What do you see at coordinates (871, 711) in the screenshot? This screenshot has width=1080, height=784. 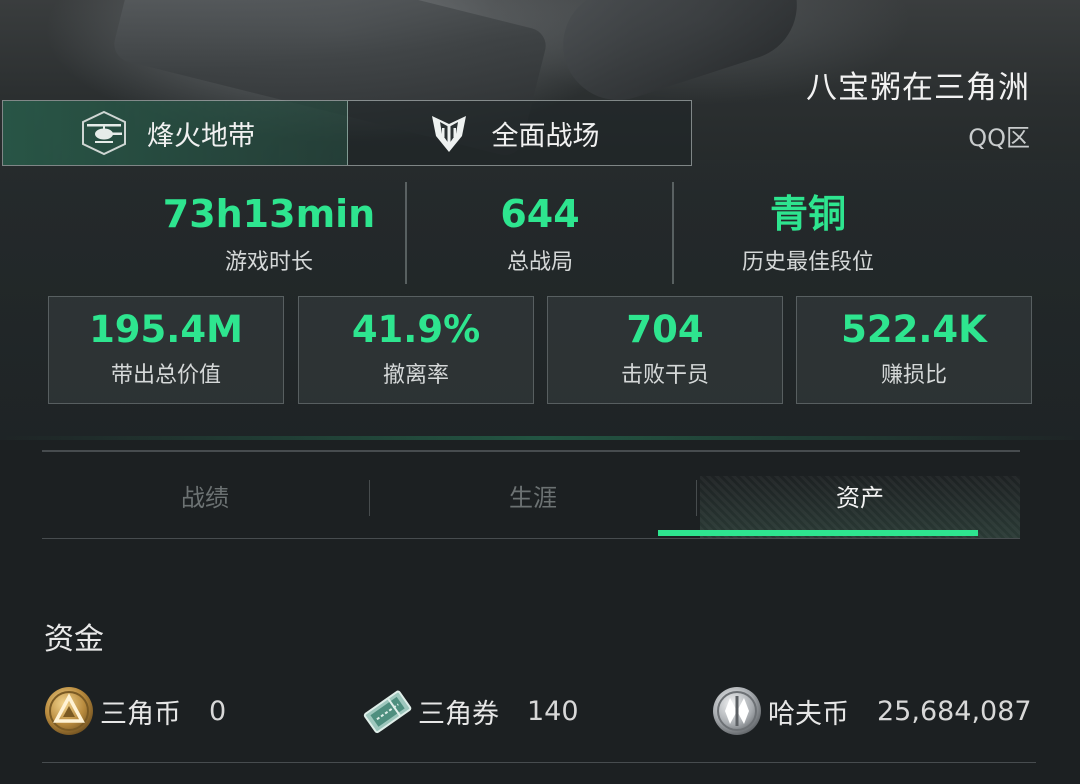 I see `currency-haf-coin: 哈夫币 25,684,087` at bounding box center [871, 711].